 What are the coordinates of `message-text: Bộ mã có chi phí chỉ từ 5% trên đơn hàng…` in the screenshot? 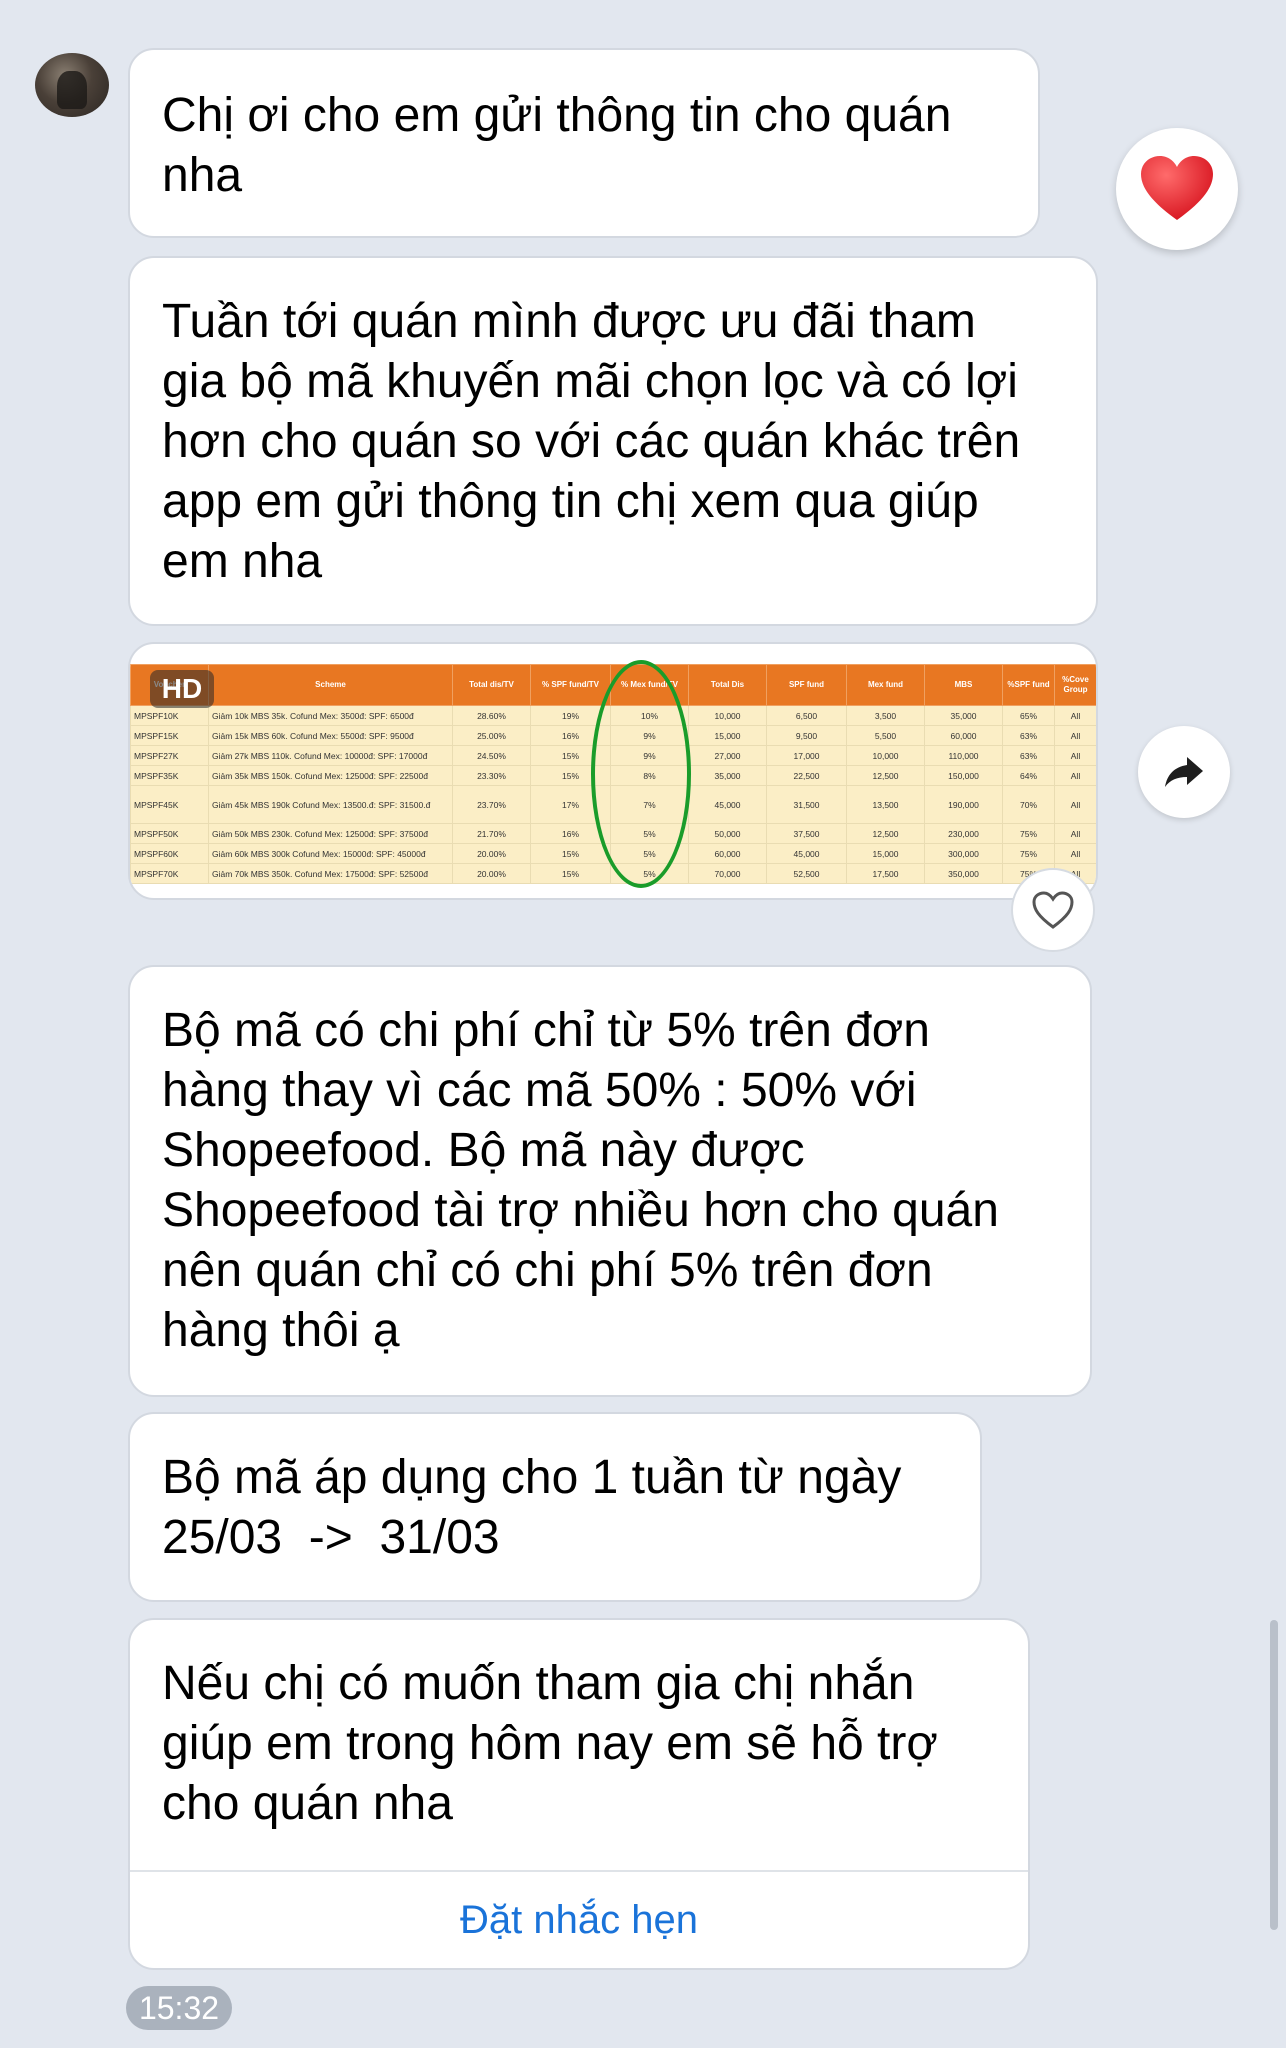 It's located at (580, 1180).